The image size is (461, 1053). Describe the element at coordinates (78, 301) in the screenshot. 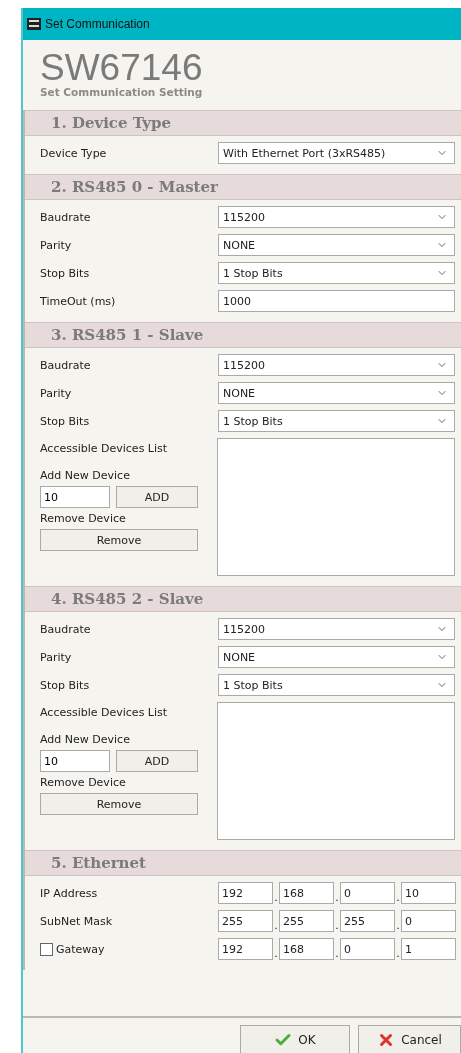

I see `field-label: TimeOut (ms)` at that location.